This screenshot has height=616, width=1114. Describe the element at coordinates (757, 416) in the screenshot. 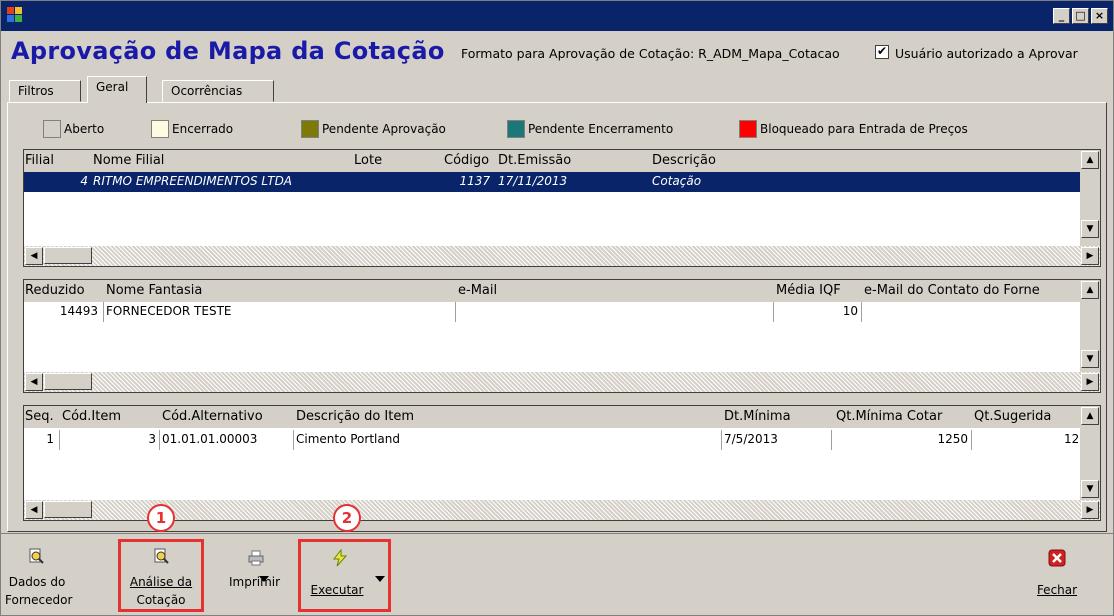

I see `col-header: Dt.Mínima` at that location.